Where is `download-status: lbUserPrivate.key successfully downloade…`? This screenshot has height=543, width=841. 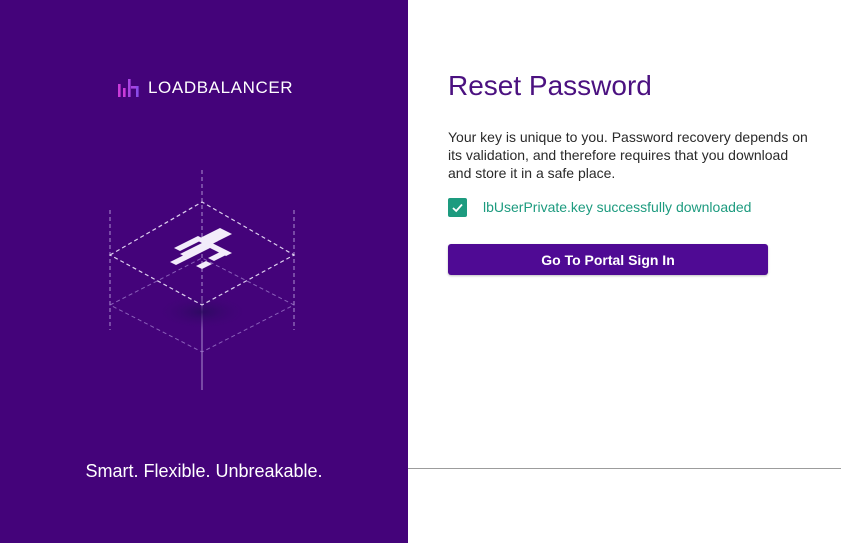
download-status: lbUserPrivate.key successfully downloade… is located at coordinates (599, 207).